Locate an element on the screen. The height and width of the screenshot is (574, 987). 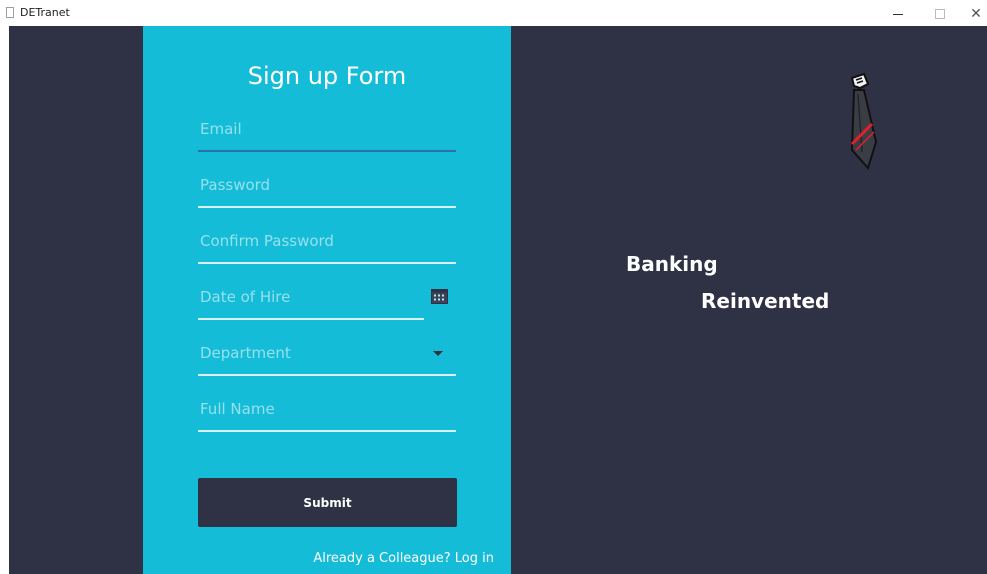
calendar-icon is located at coordinates (439, 296).